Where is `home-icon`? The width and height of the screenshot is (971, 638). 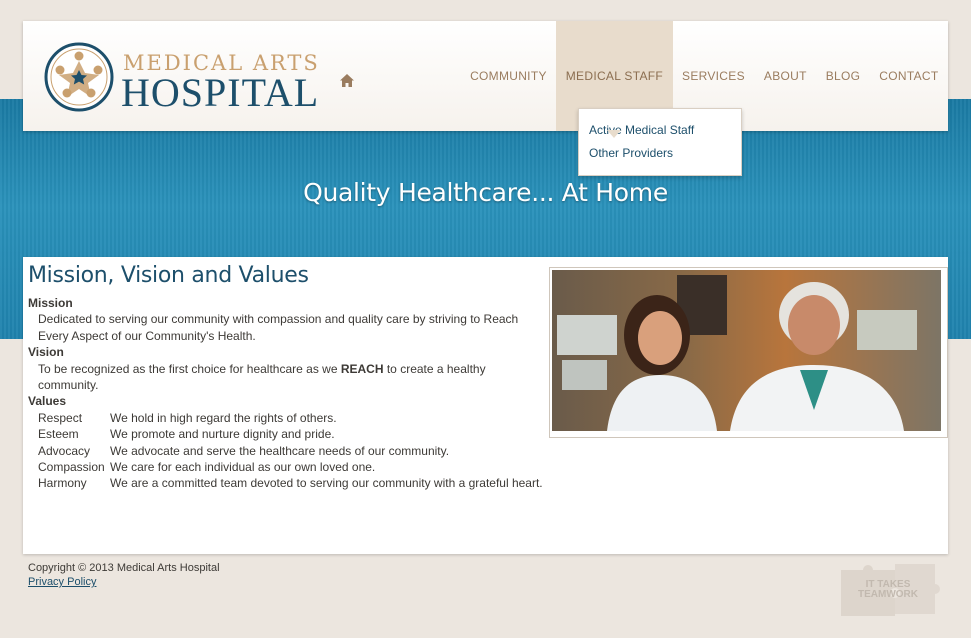 home-icon is located at coordinates (347, 80).